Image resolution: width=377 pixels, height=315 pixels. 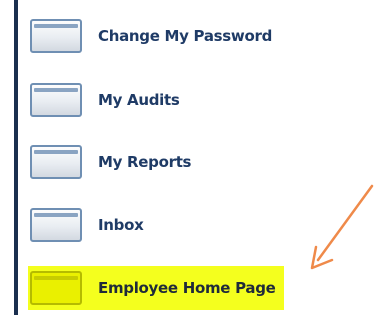 I want to click on nav-item-my-audits: My Audits, so click(x=105, y=100).